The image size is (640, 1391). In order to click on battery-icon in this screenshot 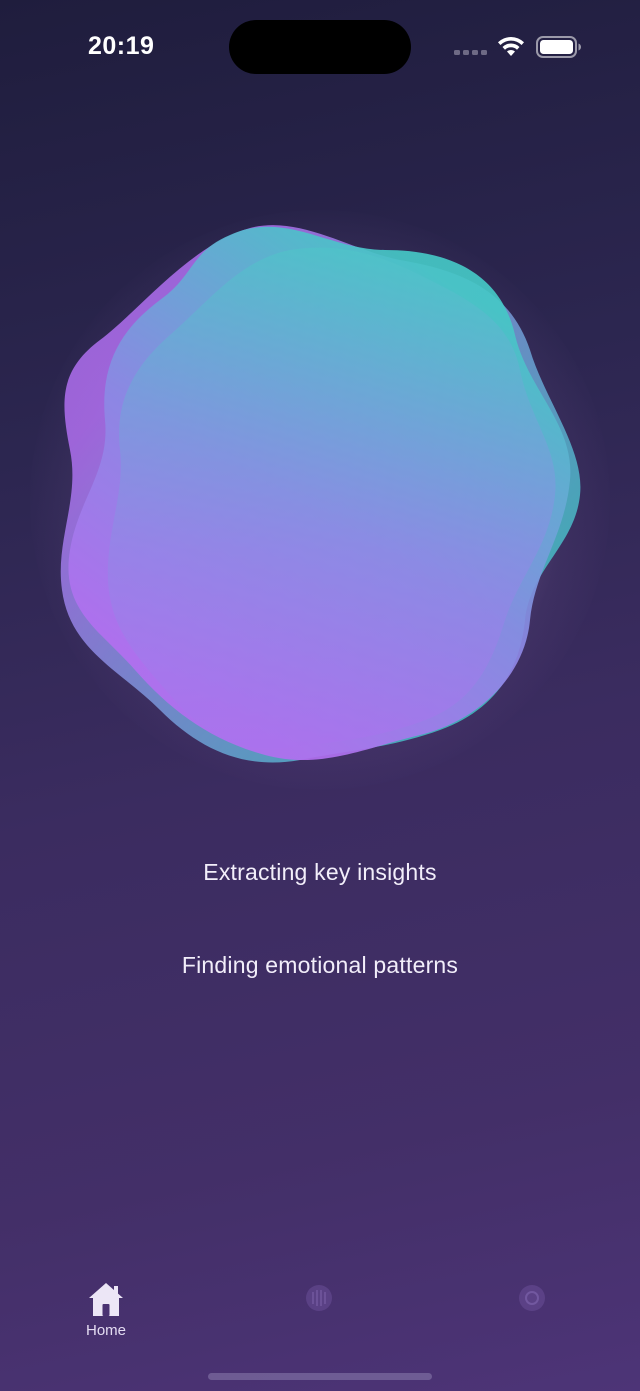, I will do `click(558, 47)`.